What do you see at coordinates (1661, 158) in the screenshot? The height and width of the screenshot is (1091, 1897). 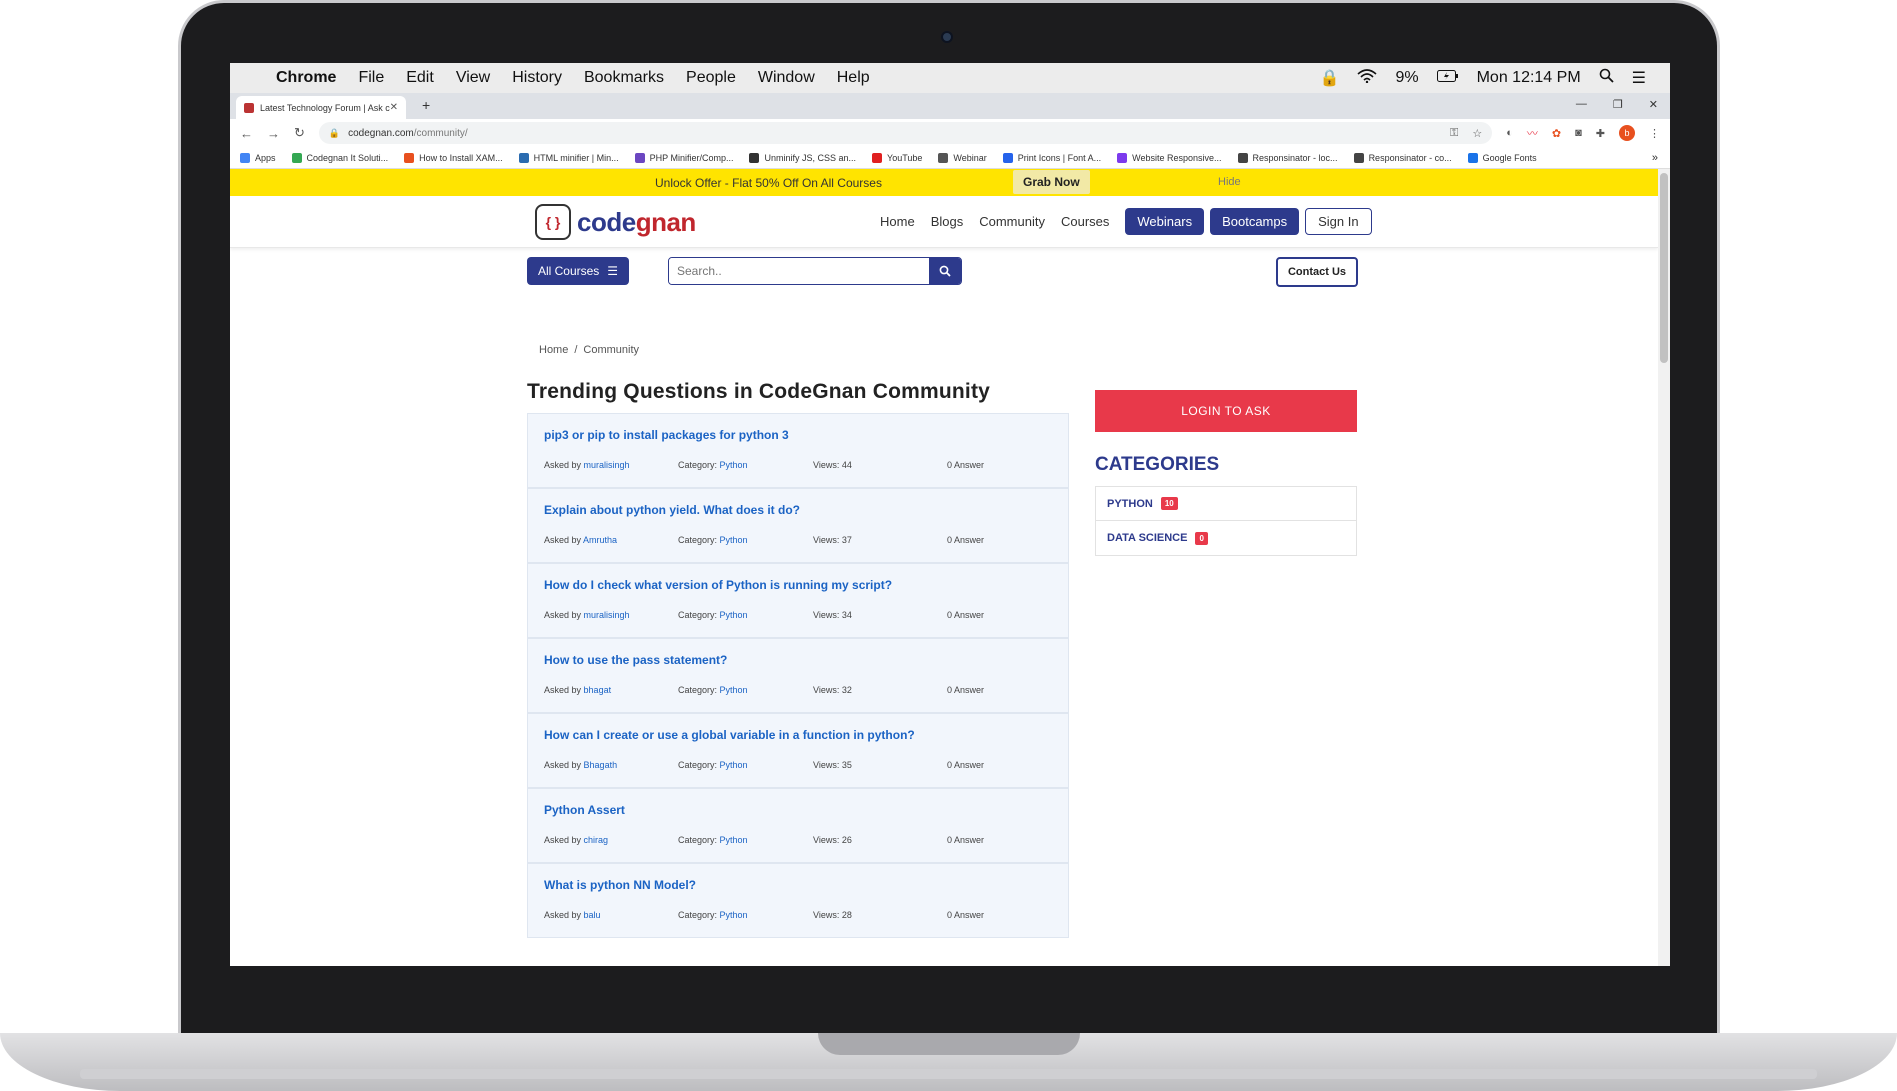 I see `bookmarks-overflow-icon: »` at bounding box center [1661, 158].